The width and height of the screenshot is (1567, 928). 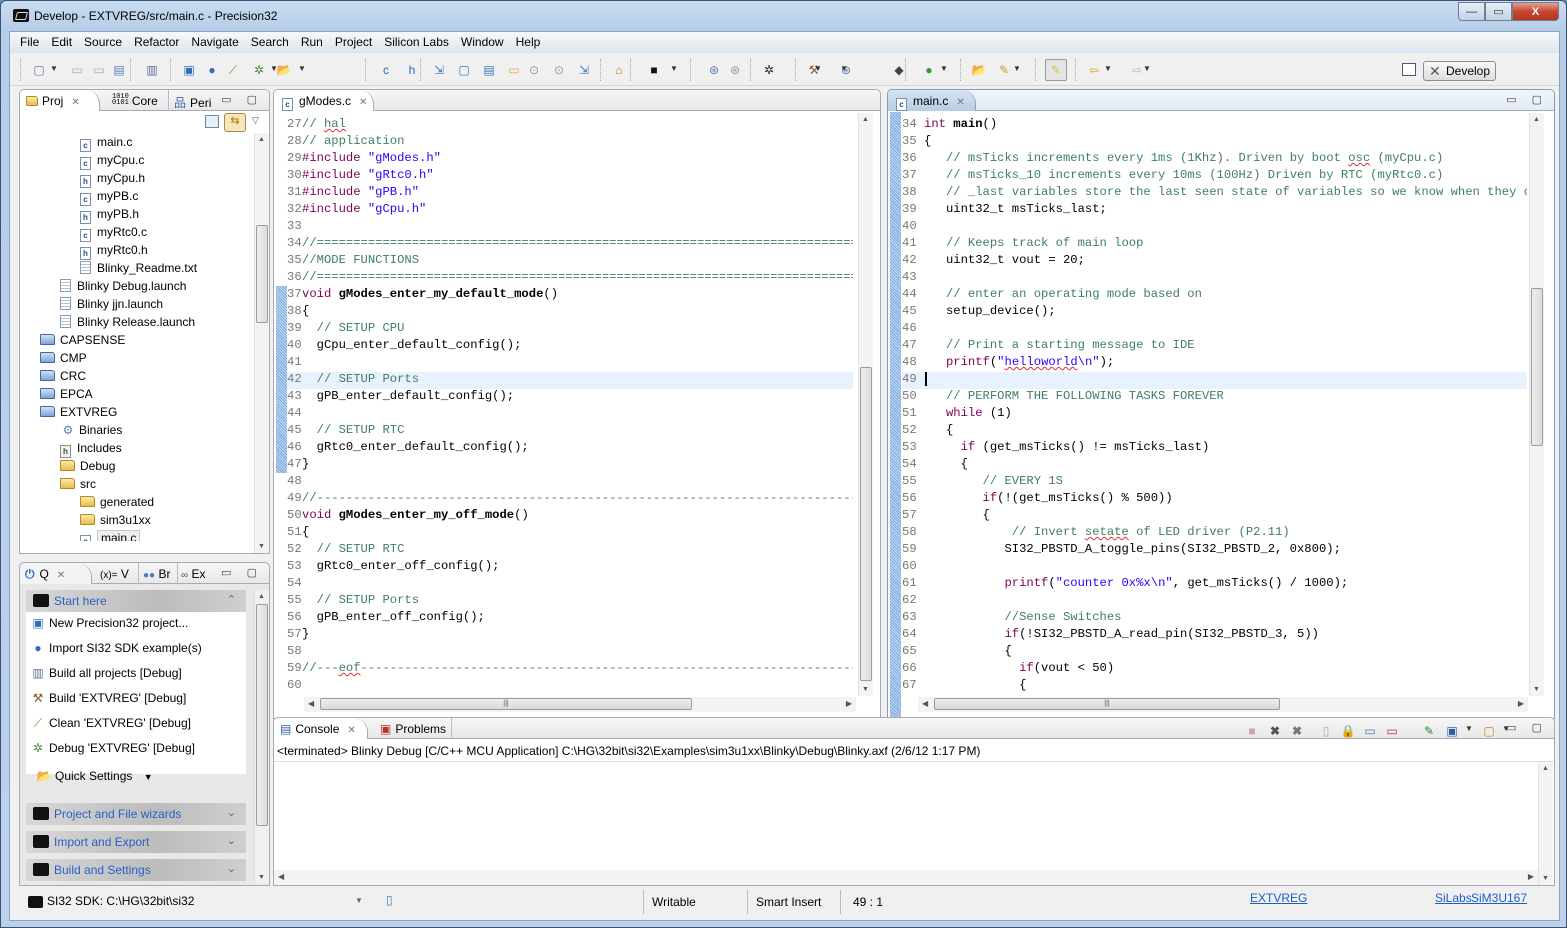 I want to click on code-line: 47 }, so click(x=570, y=465).